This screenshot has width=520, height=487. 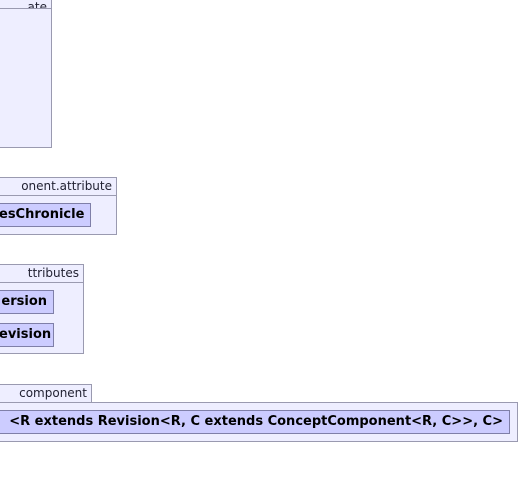 I want to click on package-tab-component: component, so click(x=46, y=393).